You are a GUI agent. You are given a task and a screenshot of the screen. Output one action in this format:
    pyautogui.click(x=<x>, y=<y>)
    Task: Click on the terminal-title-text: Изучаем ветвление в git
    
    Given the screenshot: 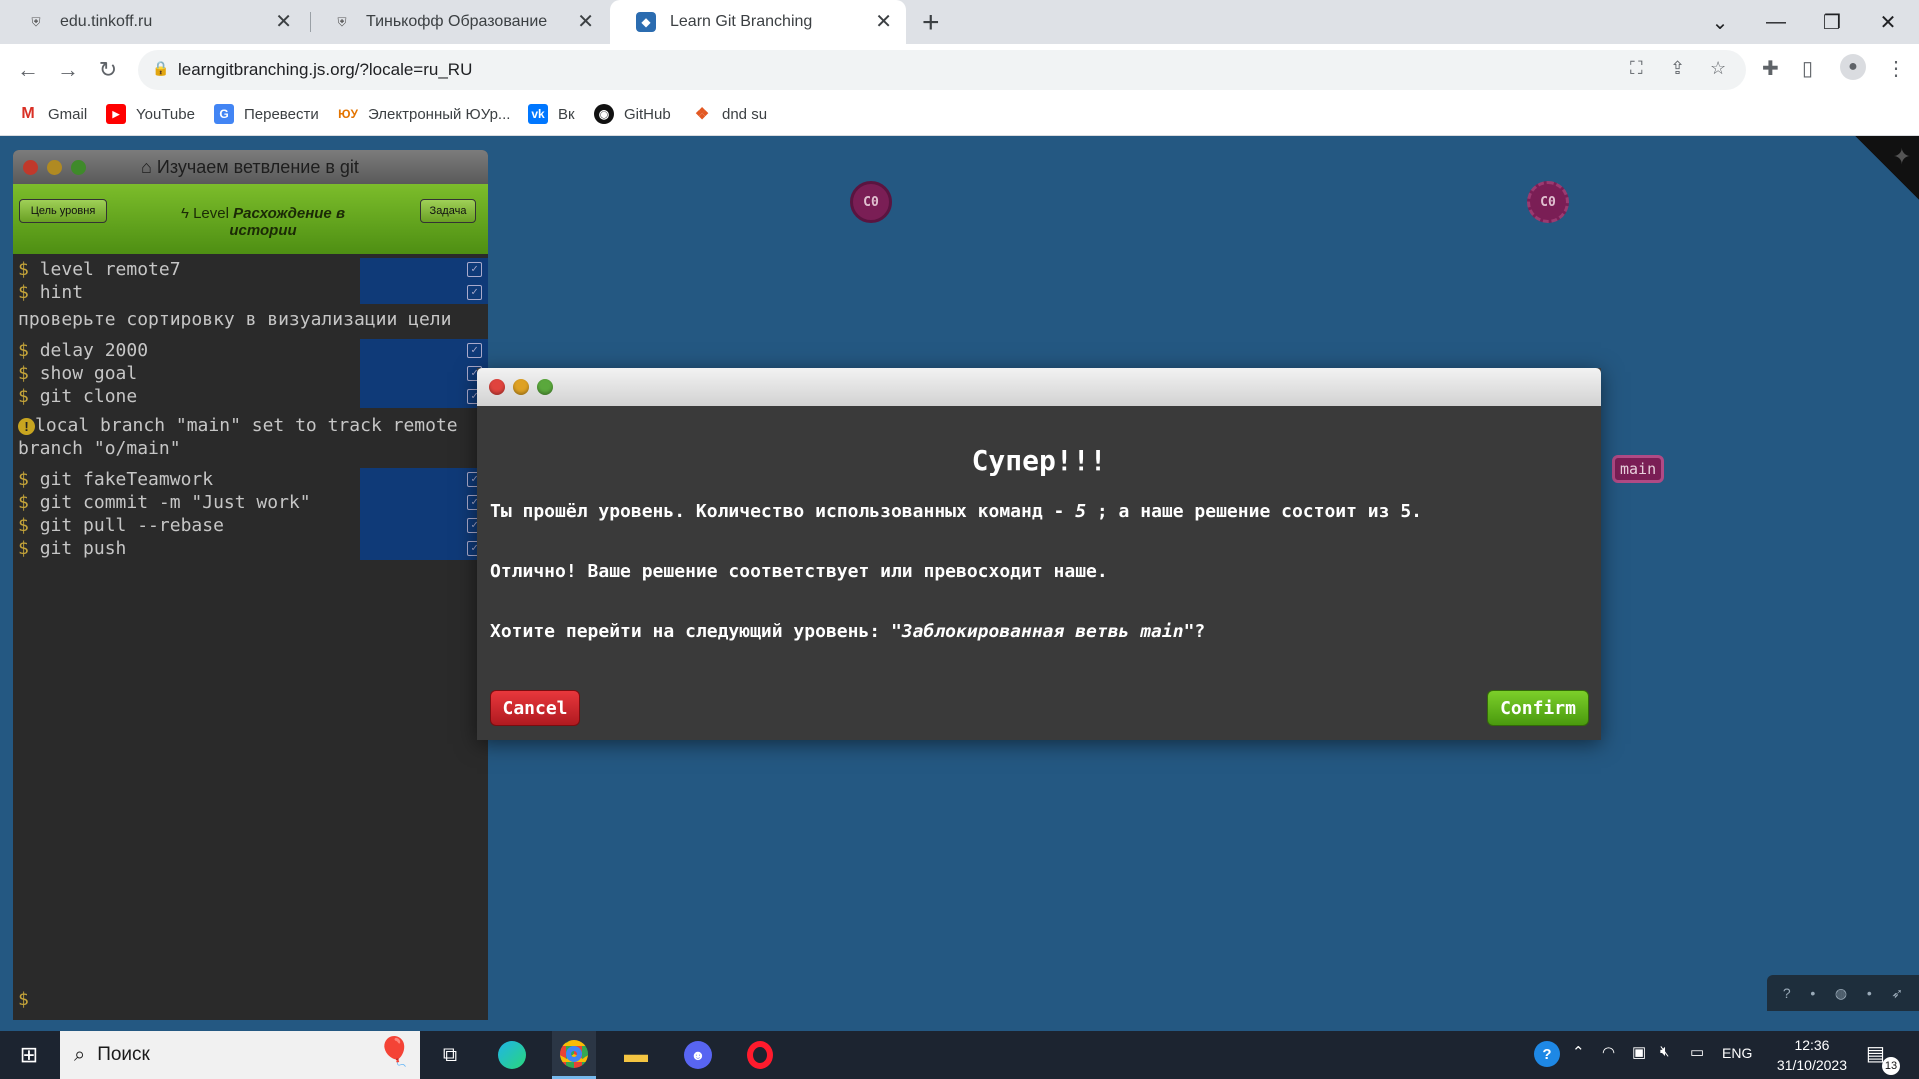 What is the action you would take?
    pyautogui.click(x=257, y=167)
    